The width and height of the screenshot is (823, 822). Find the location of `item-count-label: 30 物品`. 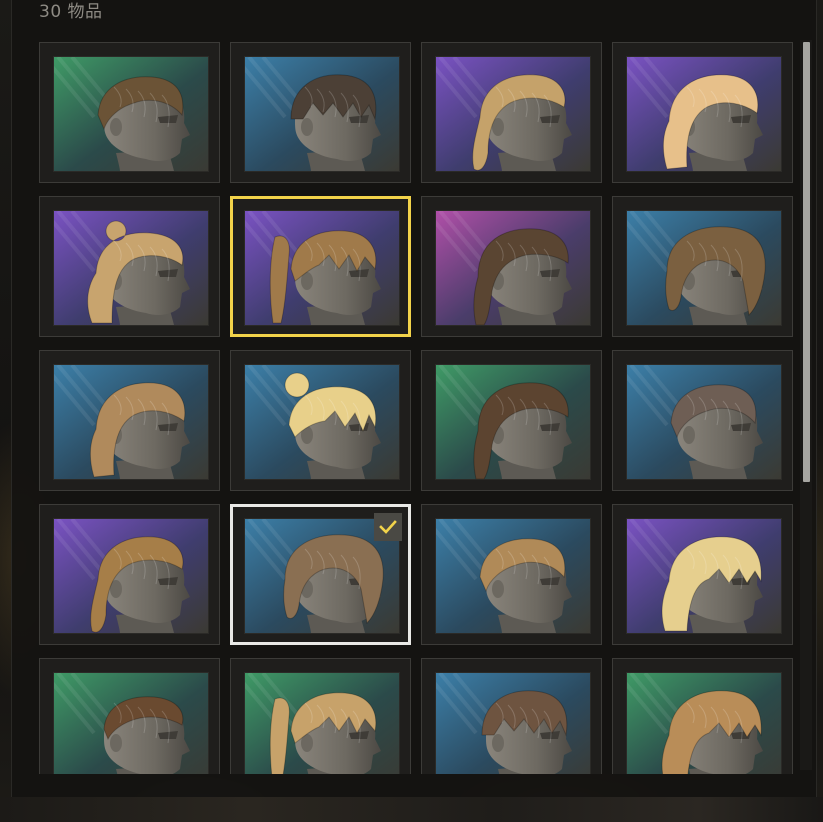

item-count-label: 30 物品 is located at coordinates (71, 12).